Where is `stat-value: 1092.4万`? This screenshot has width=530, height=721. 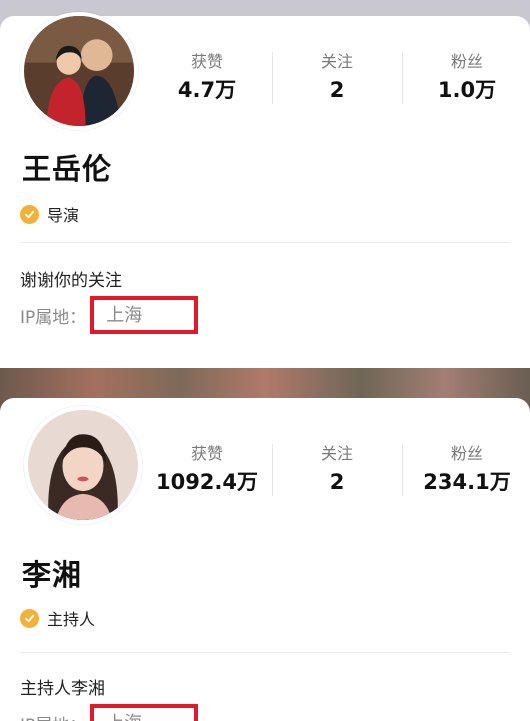 stat-value: 1092.4万 is located at coordinates (207, 482).